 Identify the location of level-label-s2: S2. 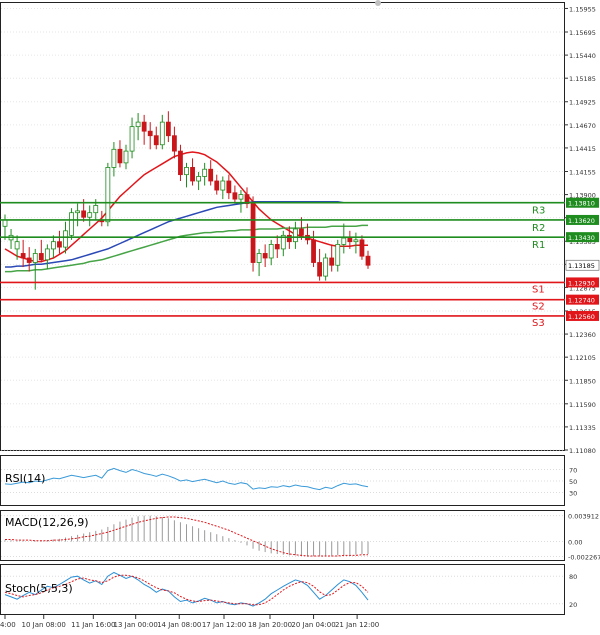
(538, 307).